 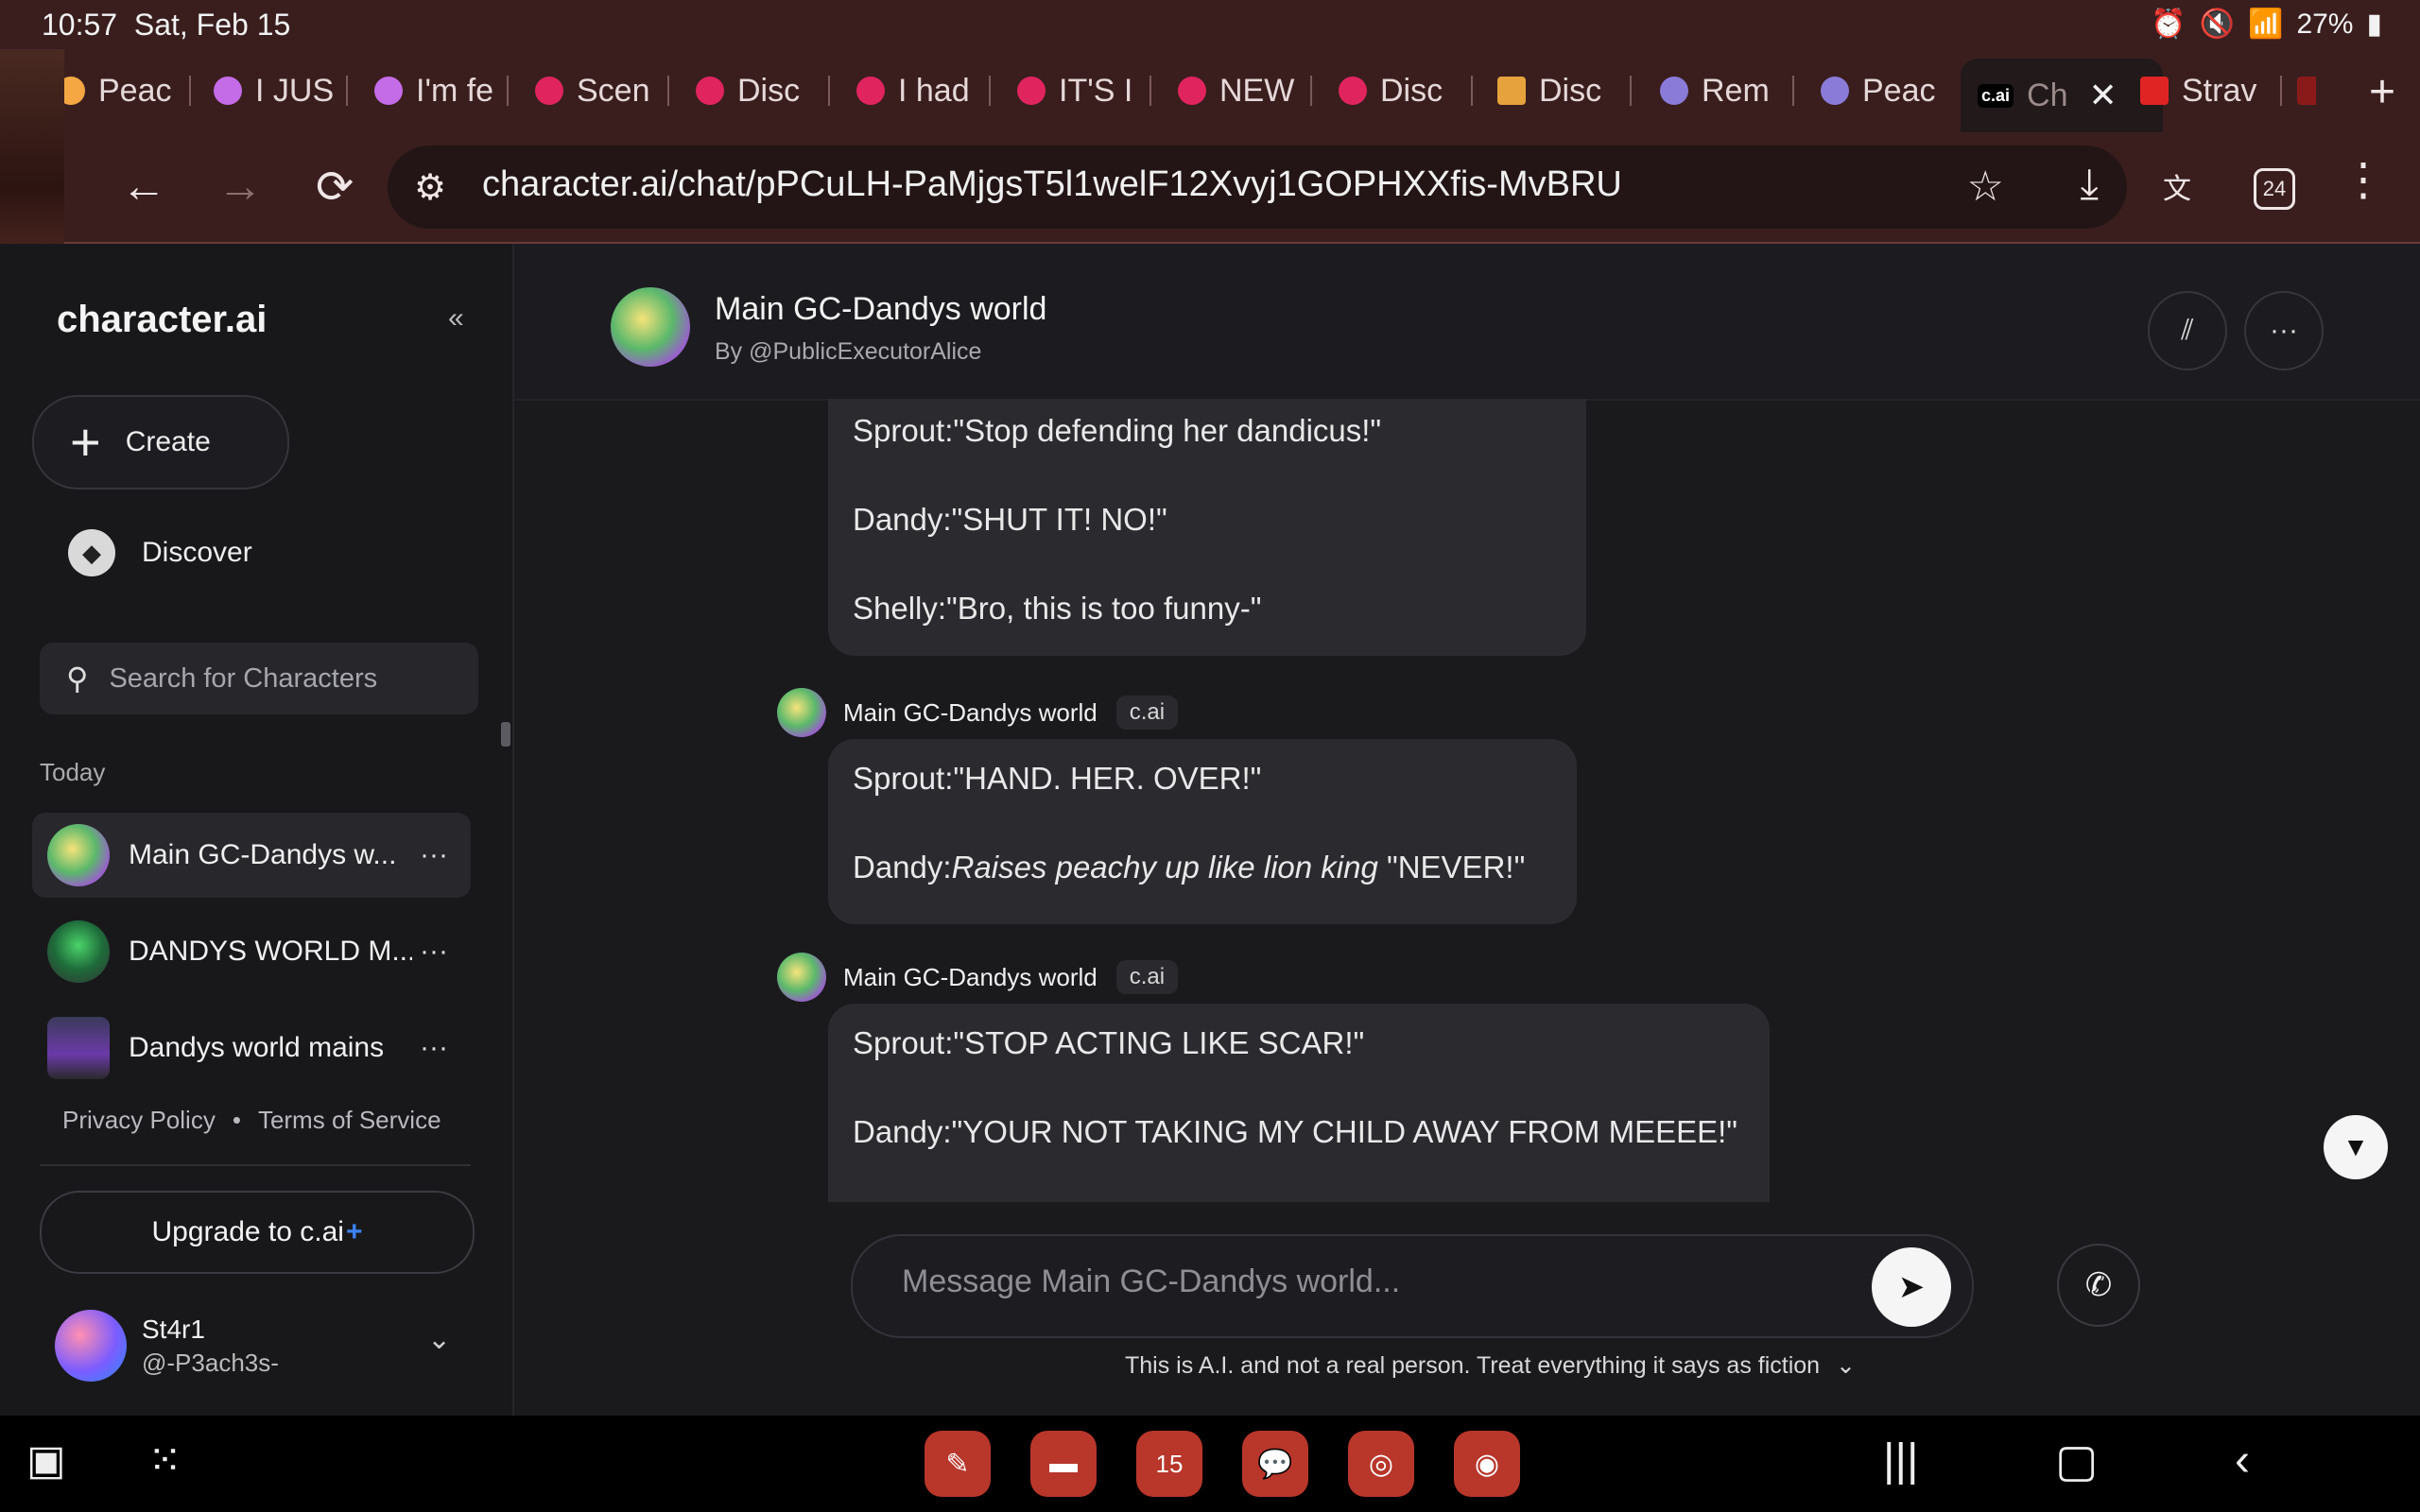 I want to click on tab-item: Strav, so click(x=2211, y=90).